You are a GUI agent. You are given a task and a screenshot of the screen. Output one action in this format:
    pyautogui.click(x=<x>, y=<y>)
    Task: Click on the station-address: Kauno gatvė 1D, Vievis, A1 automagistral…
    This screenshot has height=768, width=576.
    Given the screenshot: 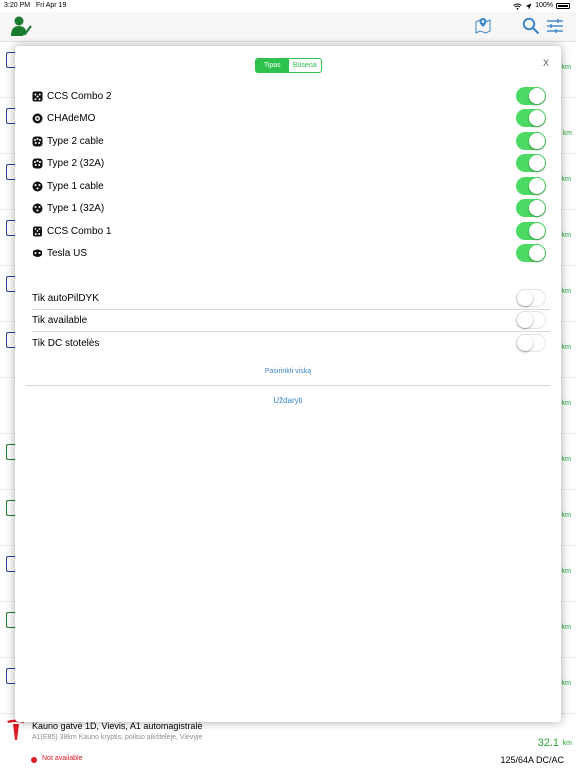 What is the action you would take?
    pyautogui.click(x=117, y=726)
    